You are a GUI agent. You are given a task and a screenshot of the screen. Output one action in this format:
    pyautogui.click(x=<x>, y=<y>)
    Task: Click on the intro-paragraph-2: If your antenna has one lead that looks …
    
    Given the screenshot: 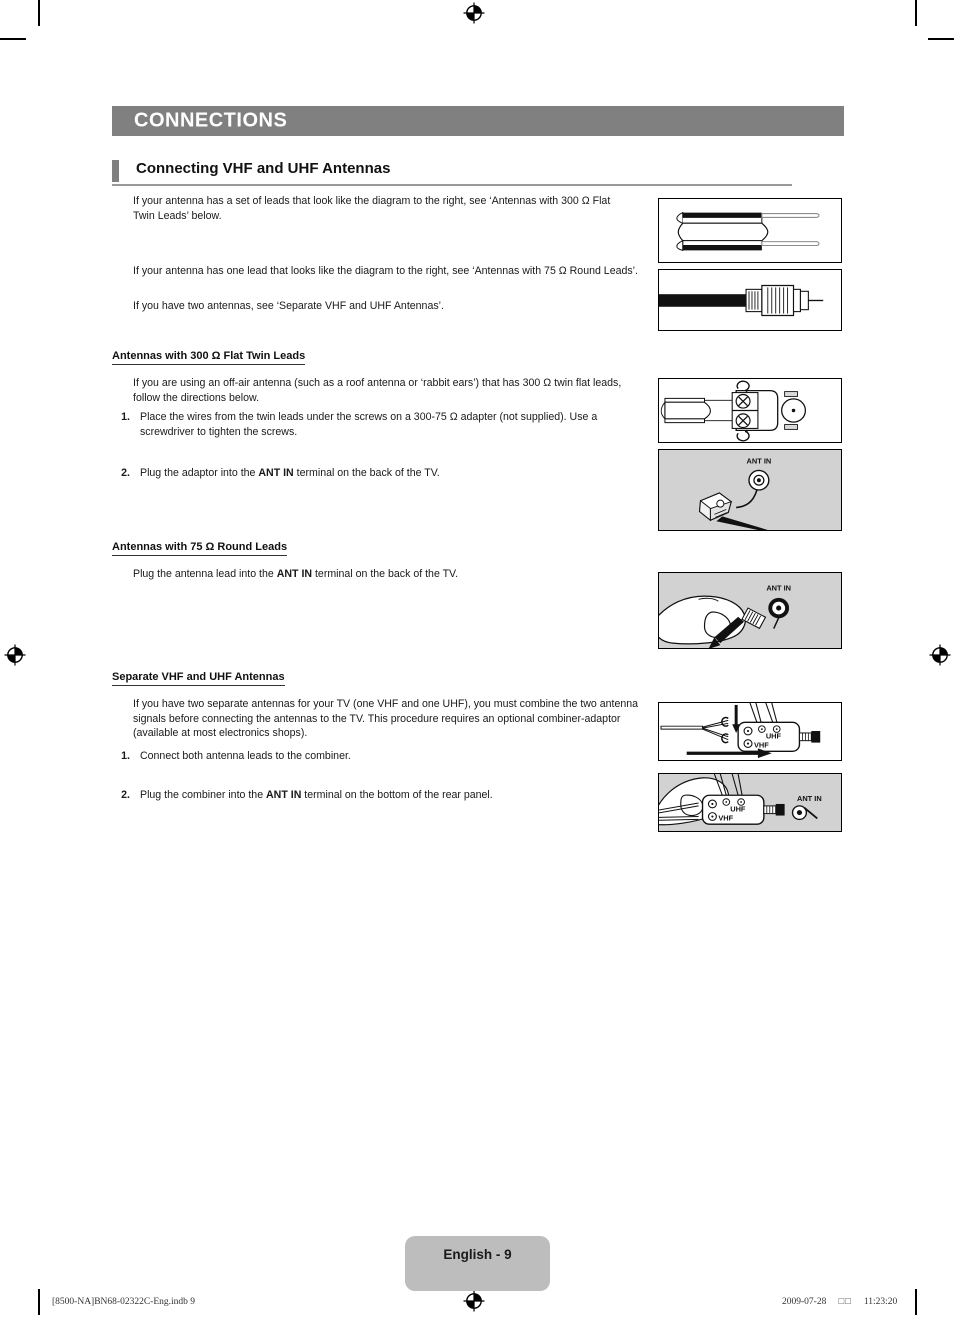 What is the action you would take?
    pyautogui.click(x=385, y=271)
    